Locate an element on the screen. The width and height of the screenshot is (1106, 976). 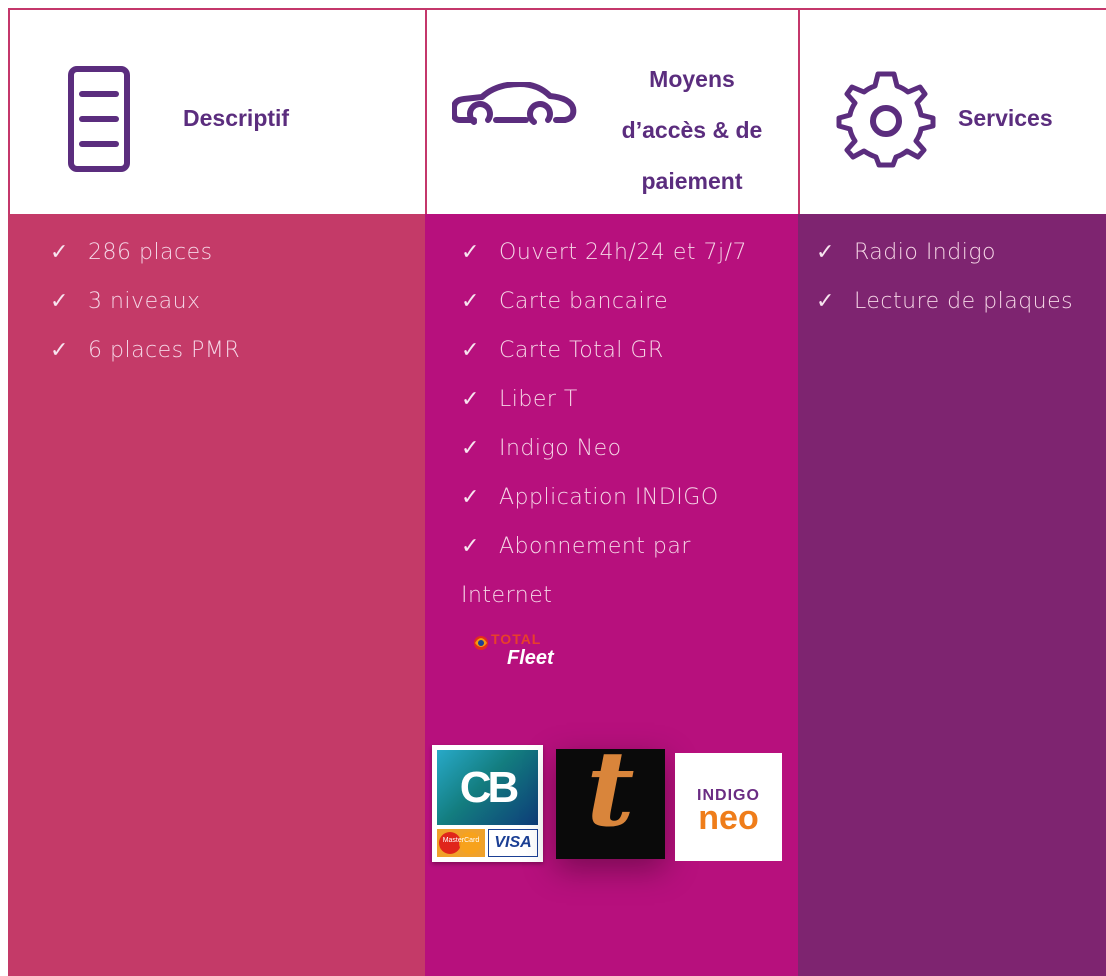
descriptif-list: ✓ 286 places ✓ 3 niveaux ✓ 6 places PMR is located at coordinates (145, 301).